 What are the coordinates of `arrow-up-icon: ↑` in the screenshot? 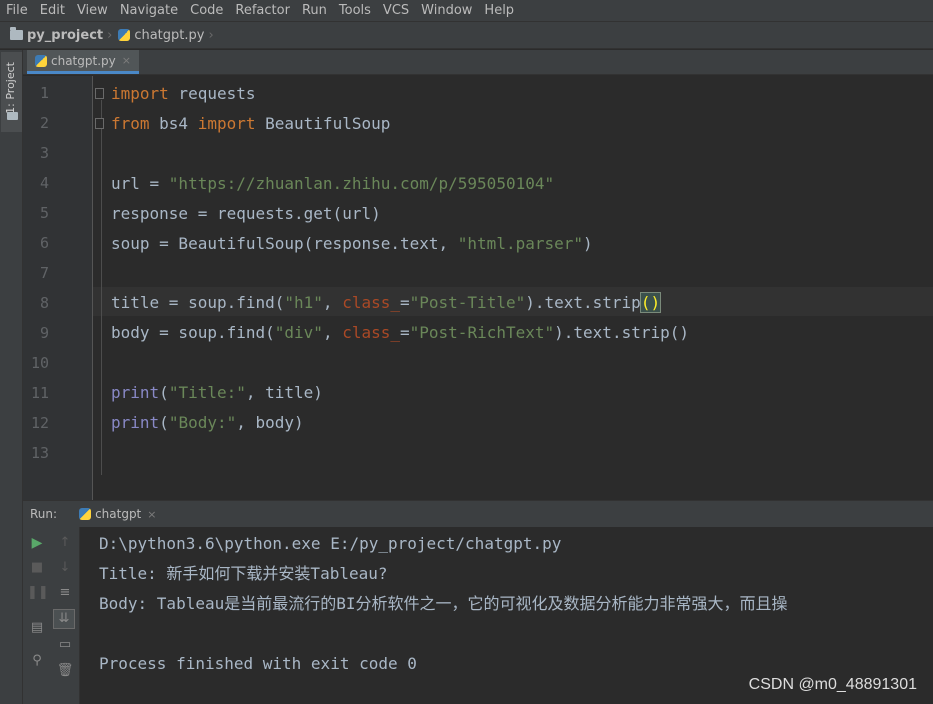 It's located at (65, 543).